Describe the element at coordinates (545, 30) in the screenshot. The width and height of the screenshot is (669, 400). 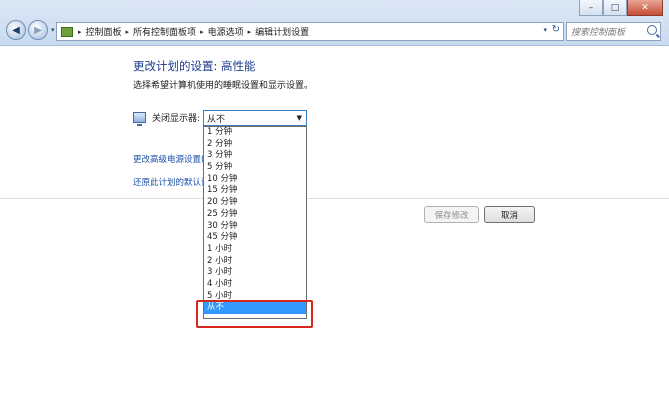
I see `address-dropdown-icon: ▾` at that location.